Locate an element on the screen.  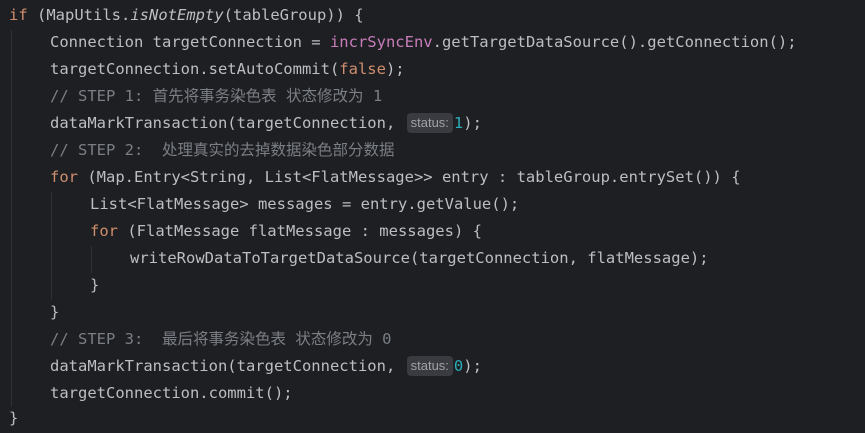
code-line-1: if (MapUtils.isNotEmpty(tableGroup)) { is located at coordinates (186, 15).